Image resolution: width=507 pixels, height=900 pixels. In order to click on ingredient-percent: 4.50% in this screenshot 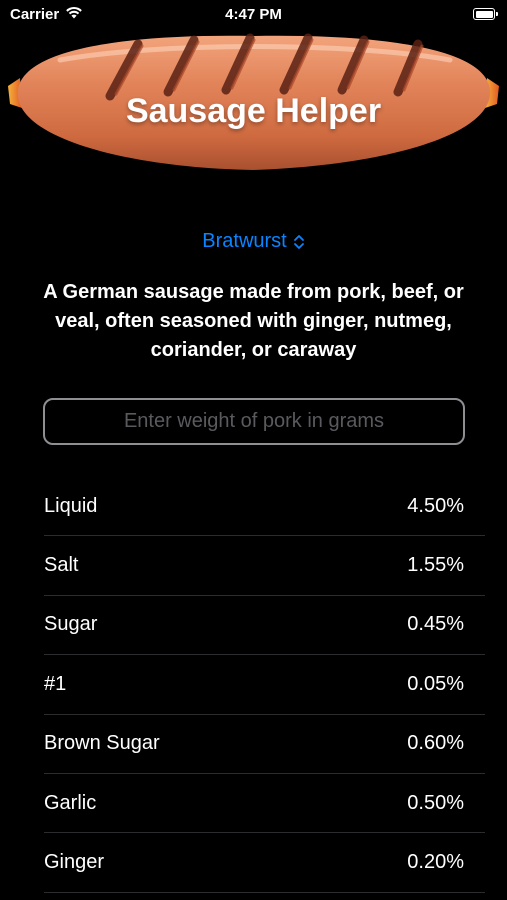, I will do `click(435, 505)`.